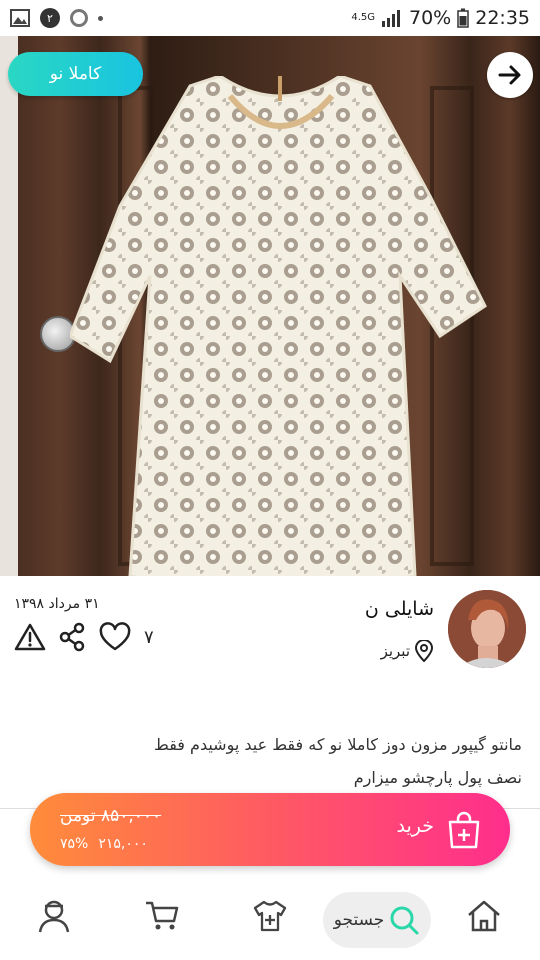 This screenshot has height=960, width=540. I want to click on seller-avatar, so click(487, 629).